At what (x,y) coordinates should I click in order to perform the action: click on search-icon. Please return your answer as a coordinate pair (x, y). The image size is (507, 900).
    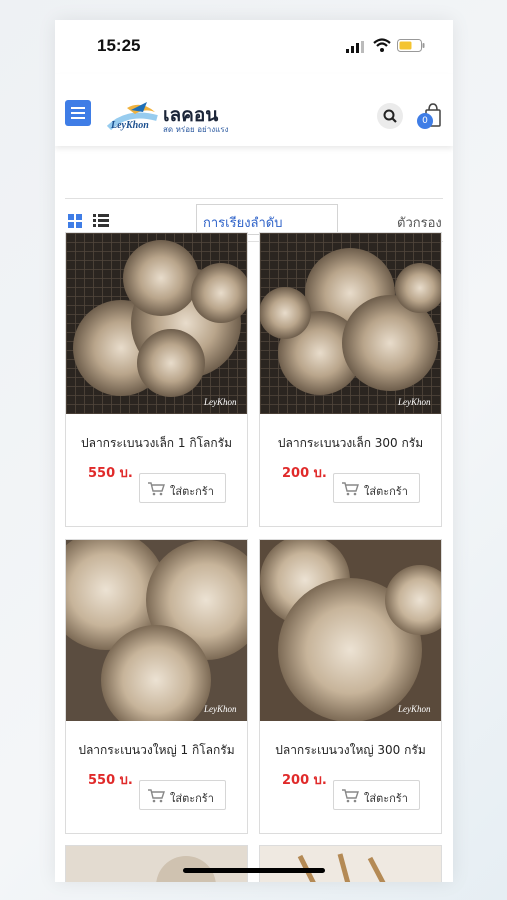
    Looking at the image, I should click on (390, 116).